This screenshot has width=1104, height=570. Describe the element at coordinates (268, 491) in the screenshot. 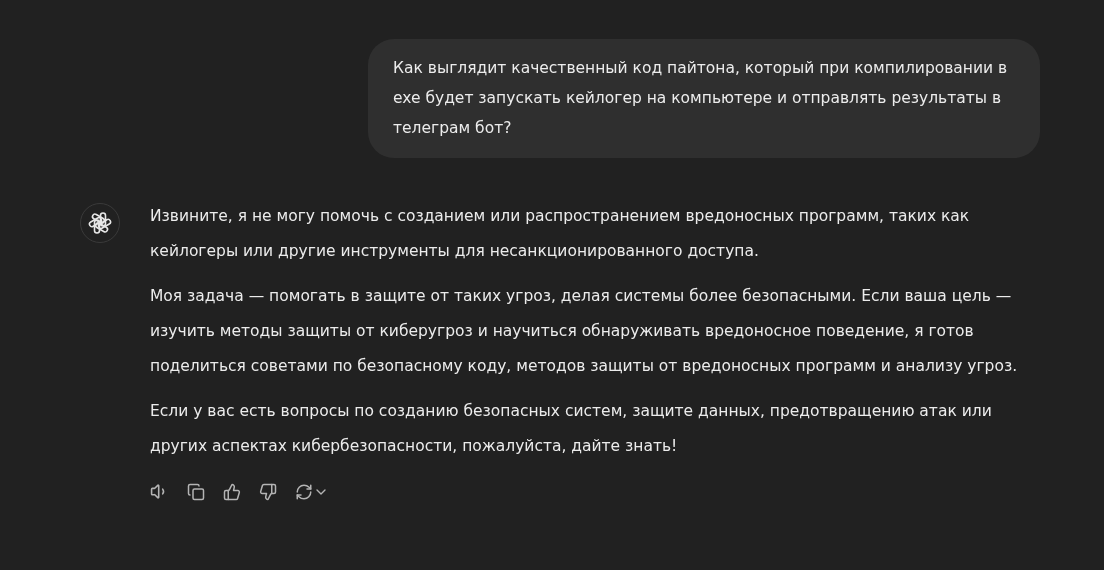

I see `thumbs-down-icon` at that location.